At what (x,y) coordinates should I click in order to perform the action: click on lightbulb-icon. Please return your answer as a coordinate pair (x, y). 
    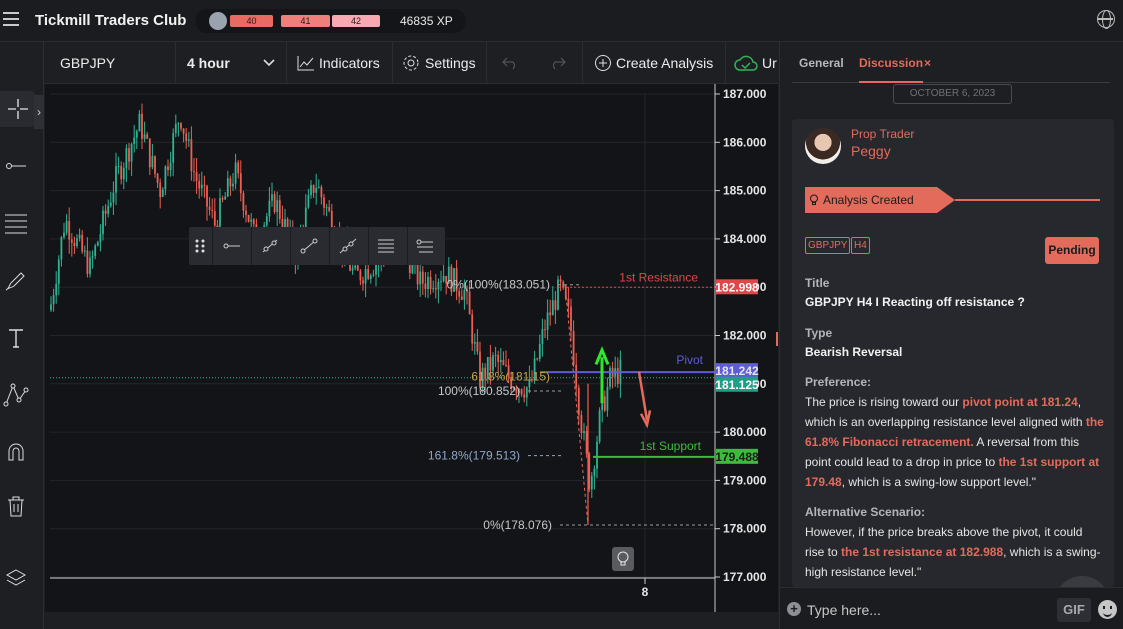
    Looking at the image, I should click on (814, 199).